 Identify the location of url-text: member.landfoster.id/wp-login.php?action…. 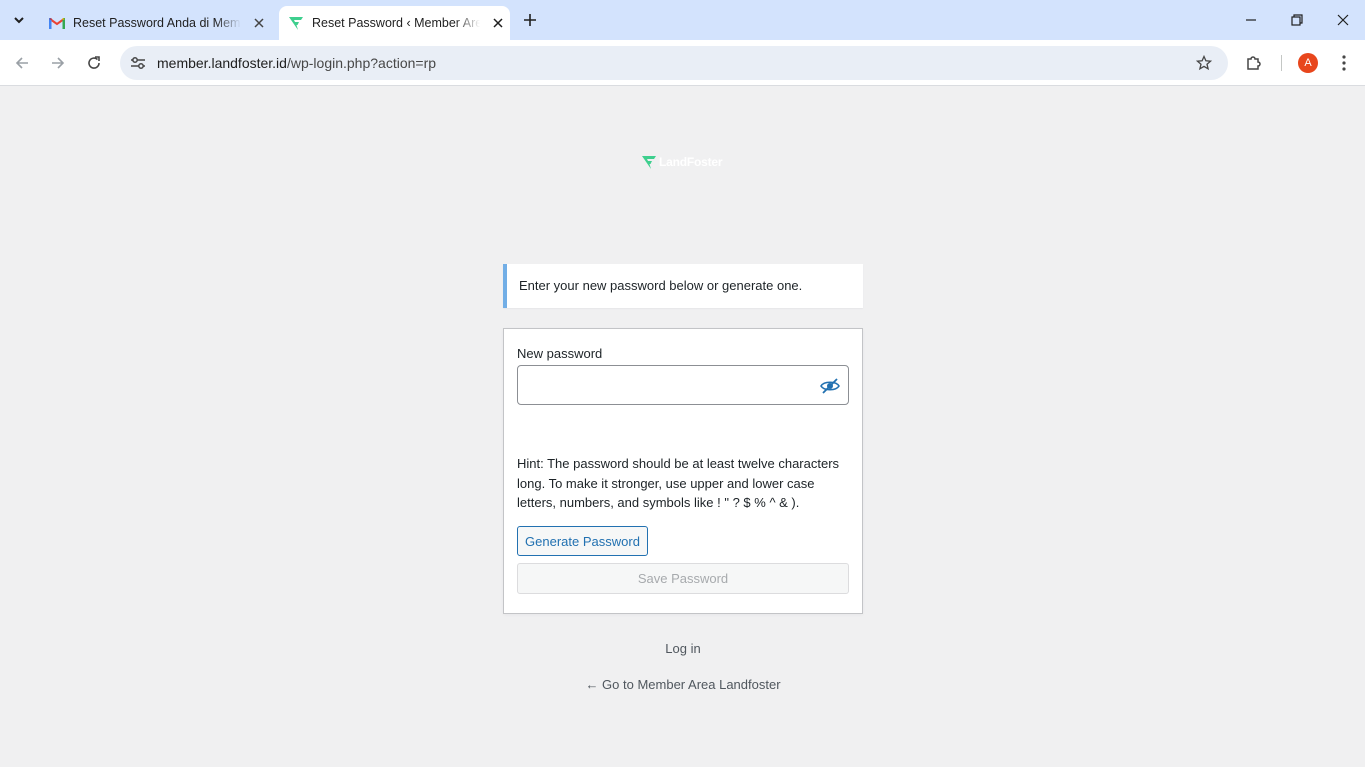
(296, 63).